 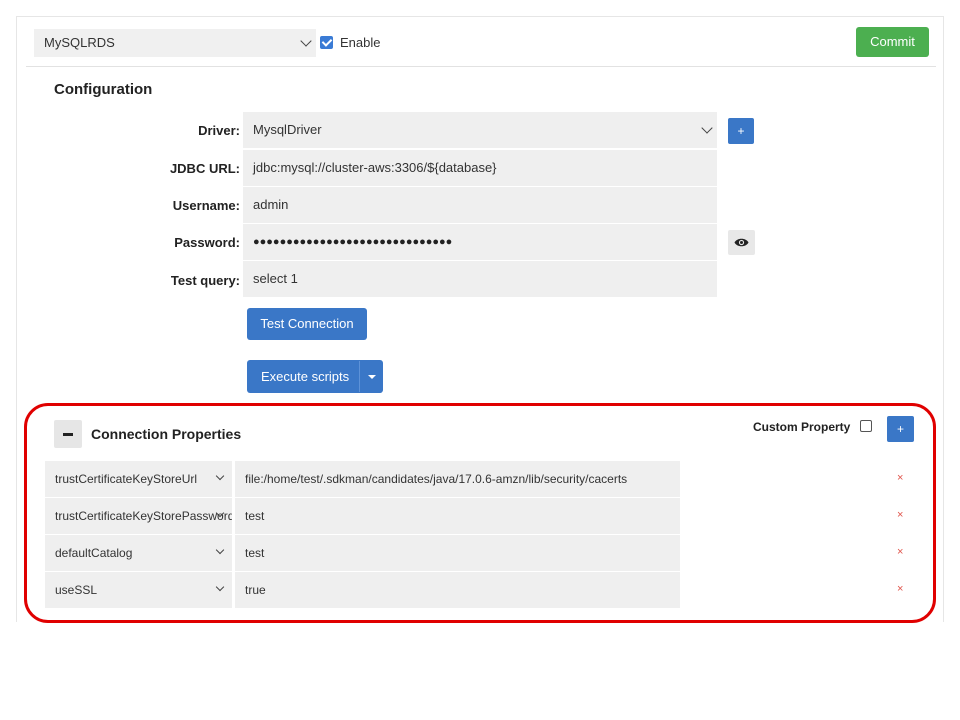 I want to click on commit-button: Commit, so click(x=892, y=42).